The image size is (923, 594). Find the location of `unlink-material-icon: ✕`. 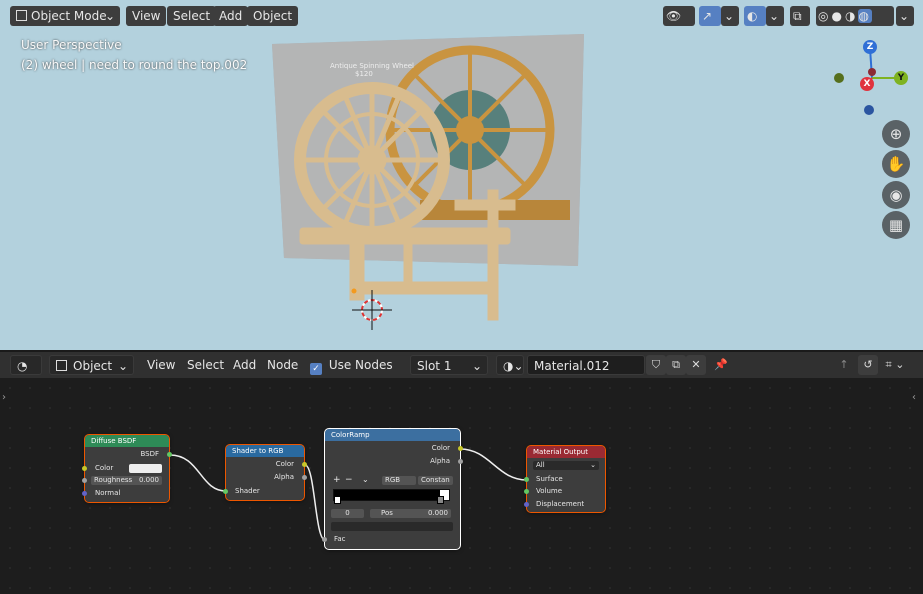

unlink-material-icon: ✕ is located at coordinates (696, 365).